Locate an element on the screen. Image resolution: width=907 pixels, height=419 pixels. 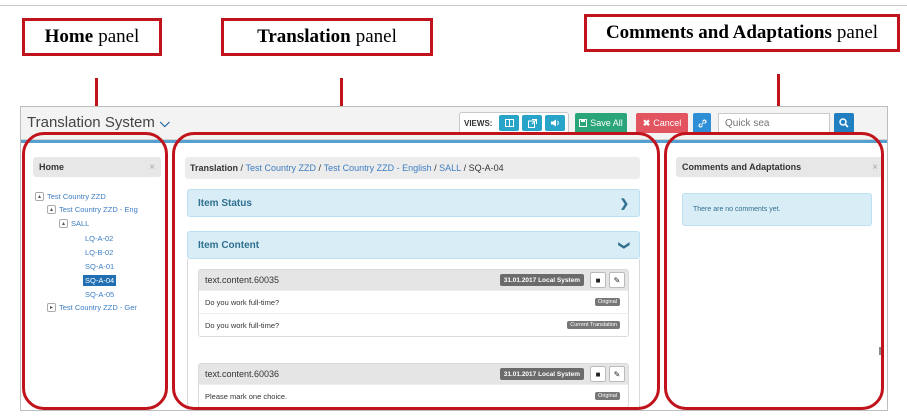
link-icon is located at coordinates (702, 123).